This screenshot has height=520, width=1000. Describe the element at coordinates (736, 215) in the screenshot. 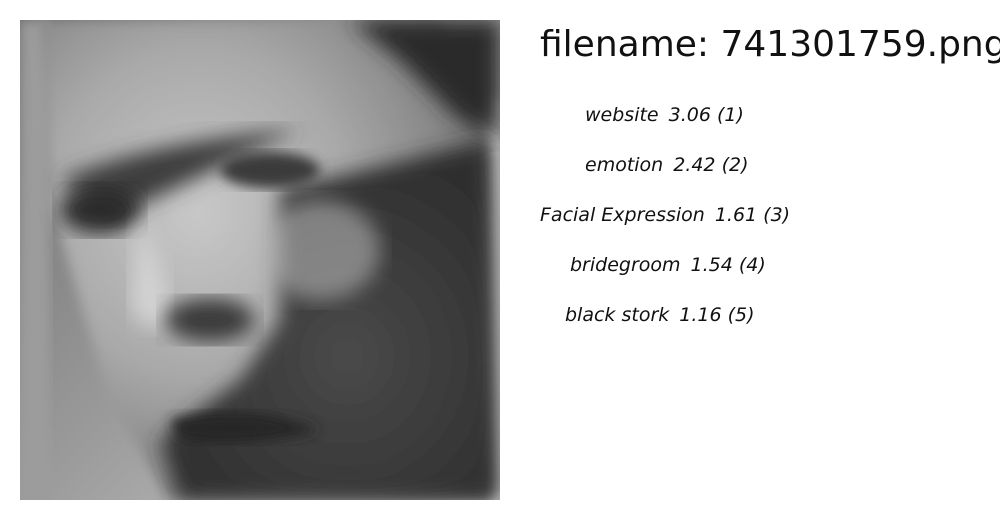

I see `tag-score: 1.61` at that location.